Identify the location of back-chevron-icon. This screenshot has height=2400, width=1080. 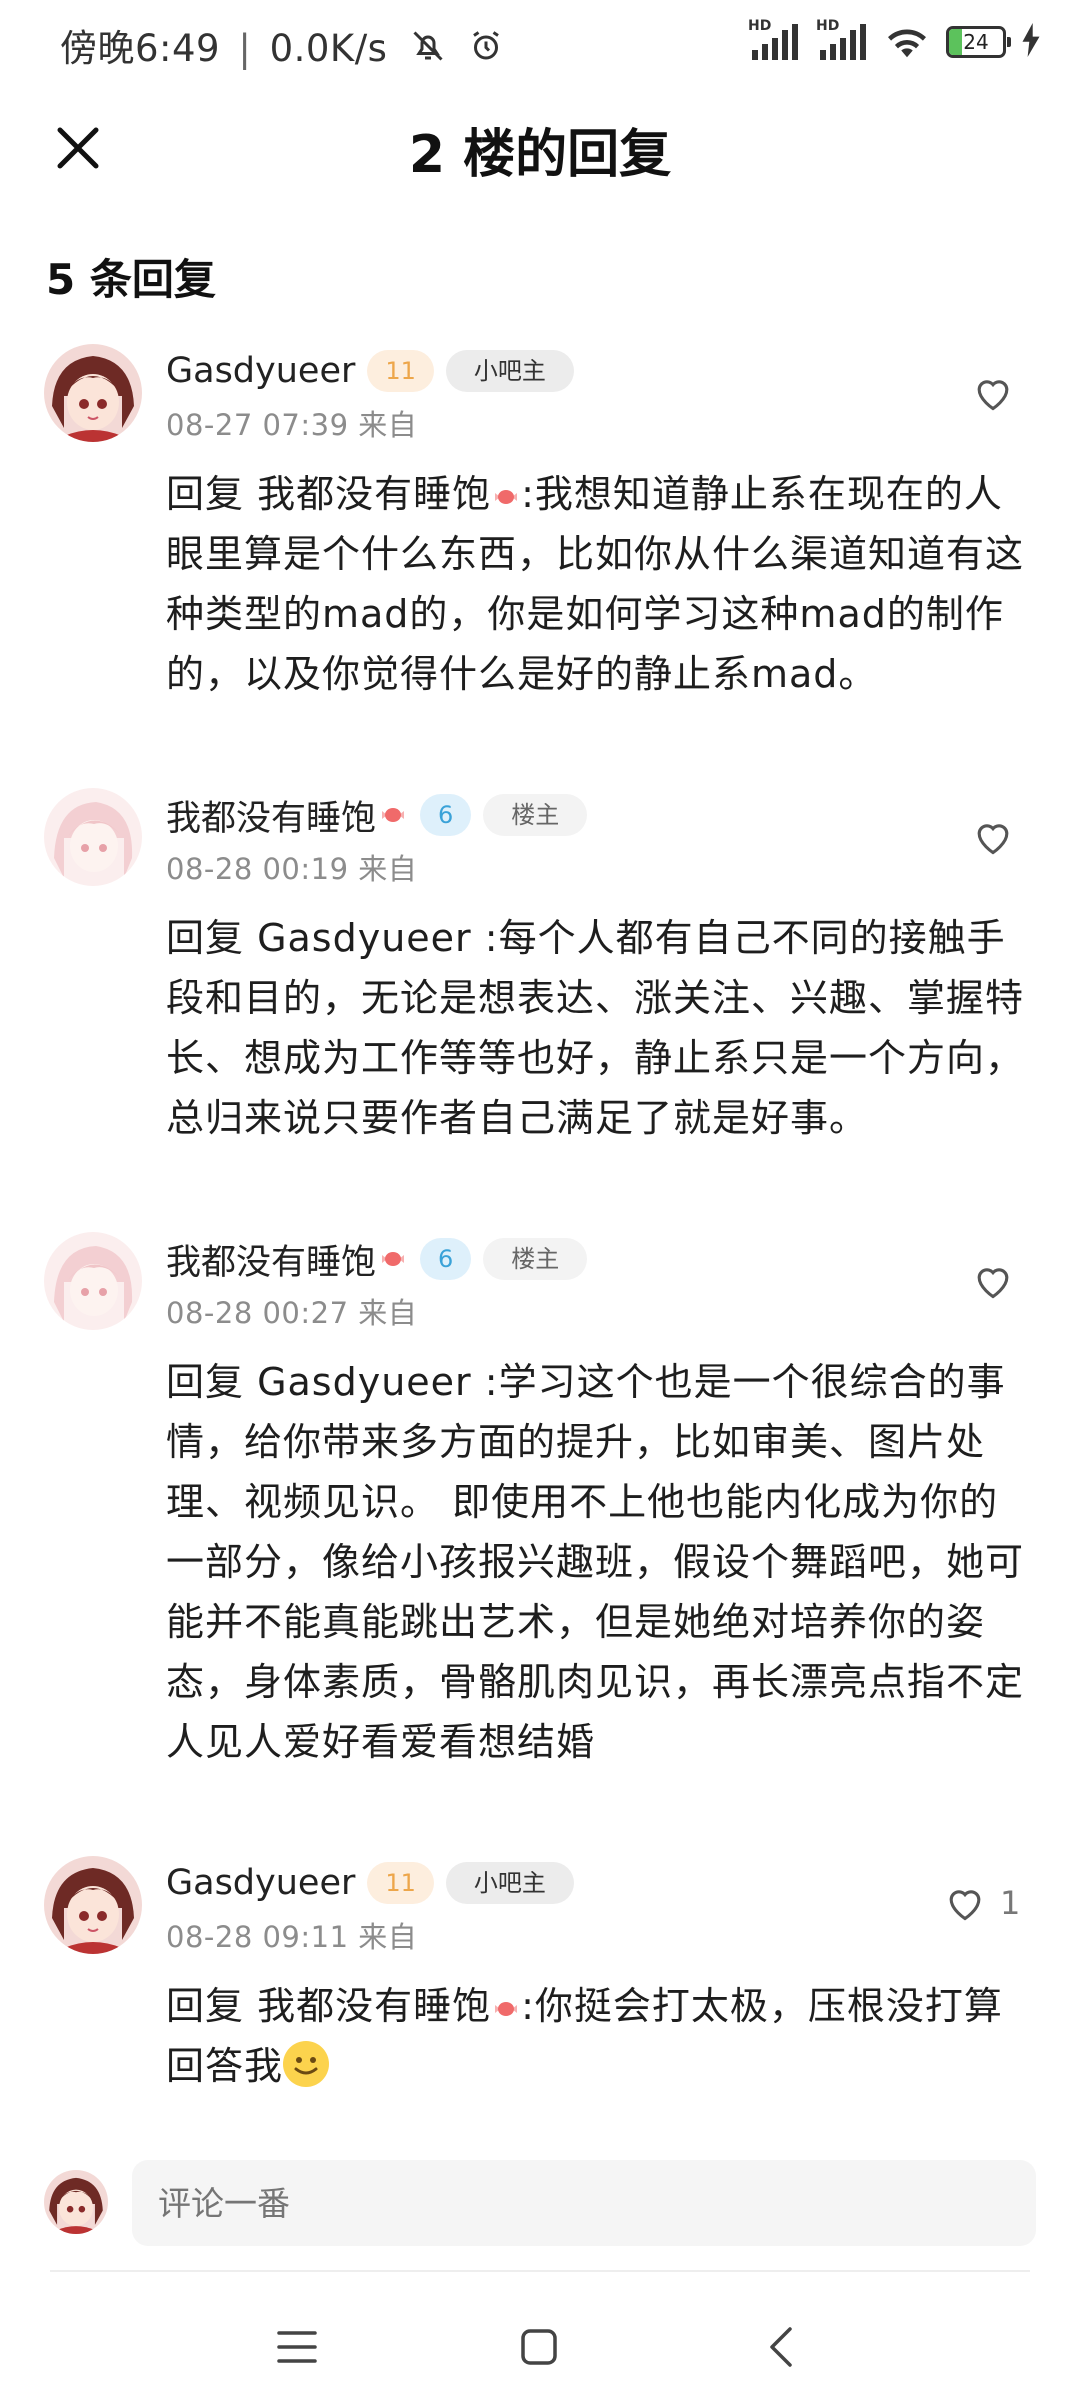
(781, 2347).